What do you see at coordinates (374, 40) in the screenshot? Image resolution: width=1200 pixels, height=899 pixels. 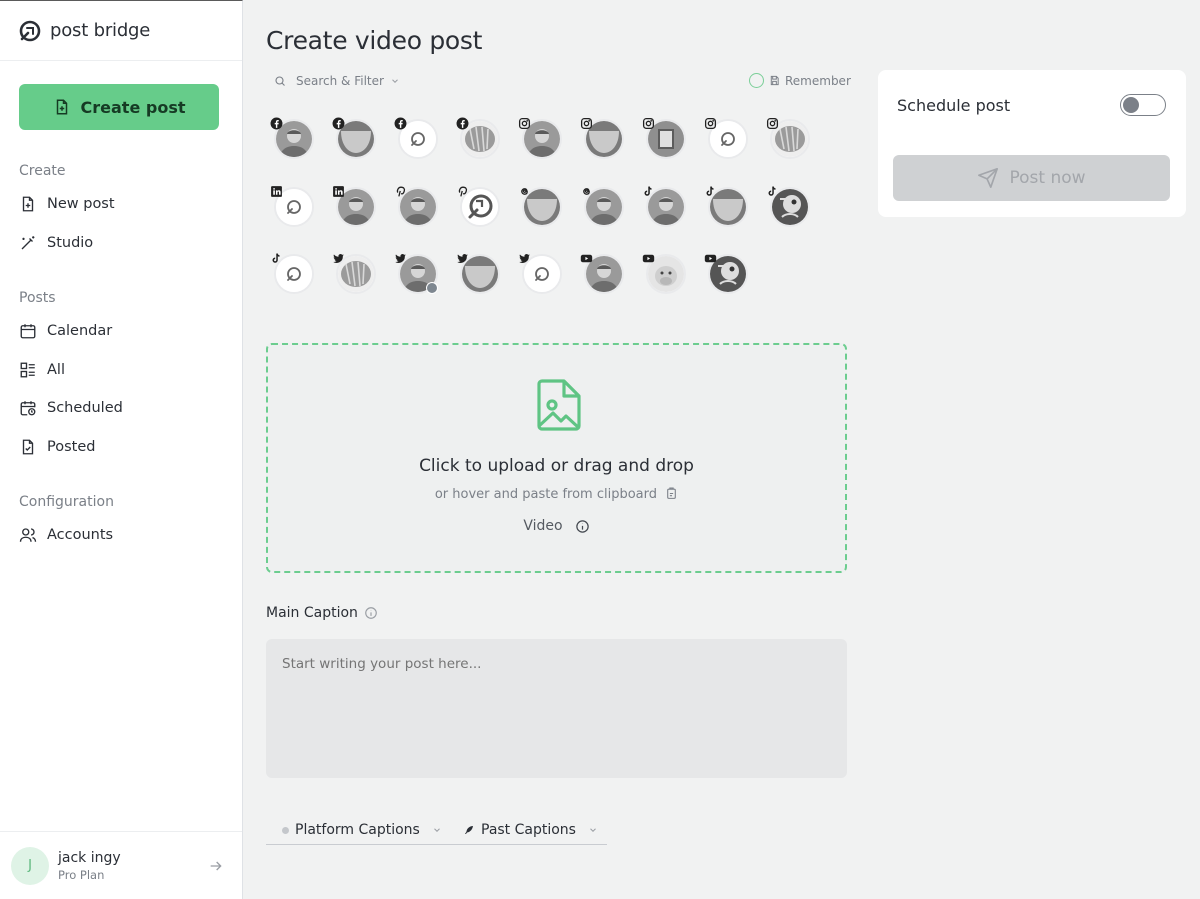 I see `page-title: Create video post` at bounding box center [374, 40].